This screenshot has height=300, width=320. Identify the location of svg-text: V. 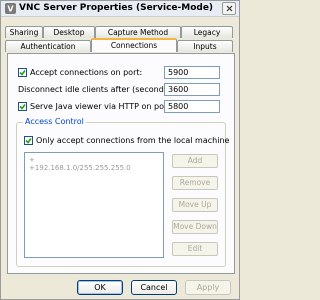
(10, 9).